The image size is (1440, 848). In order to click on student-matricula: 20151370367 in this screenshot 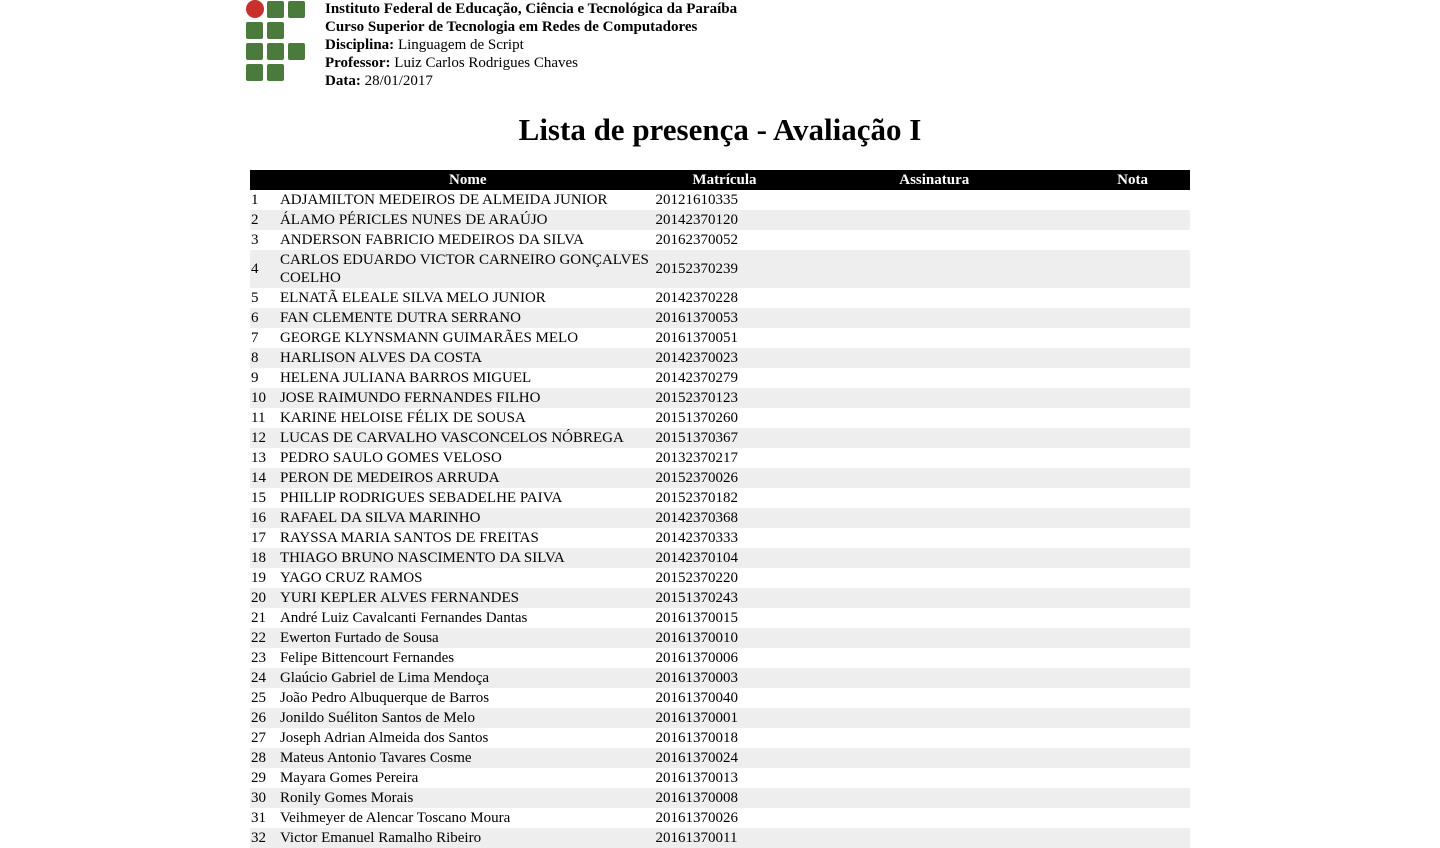, I will do `click(724, 438)`.